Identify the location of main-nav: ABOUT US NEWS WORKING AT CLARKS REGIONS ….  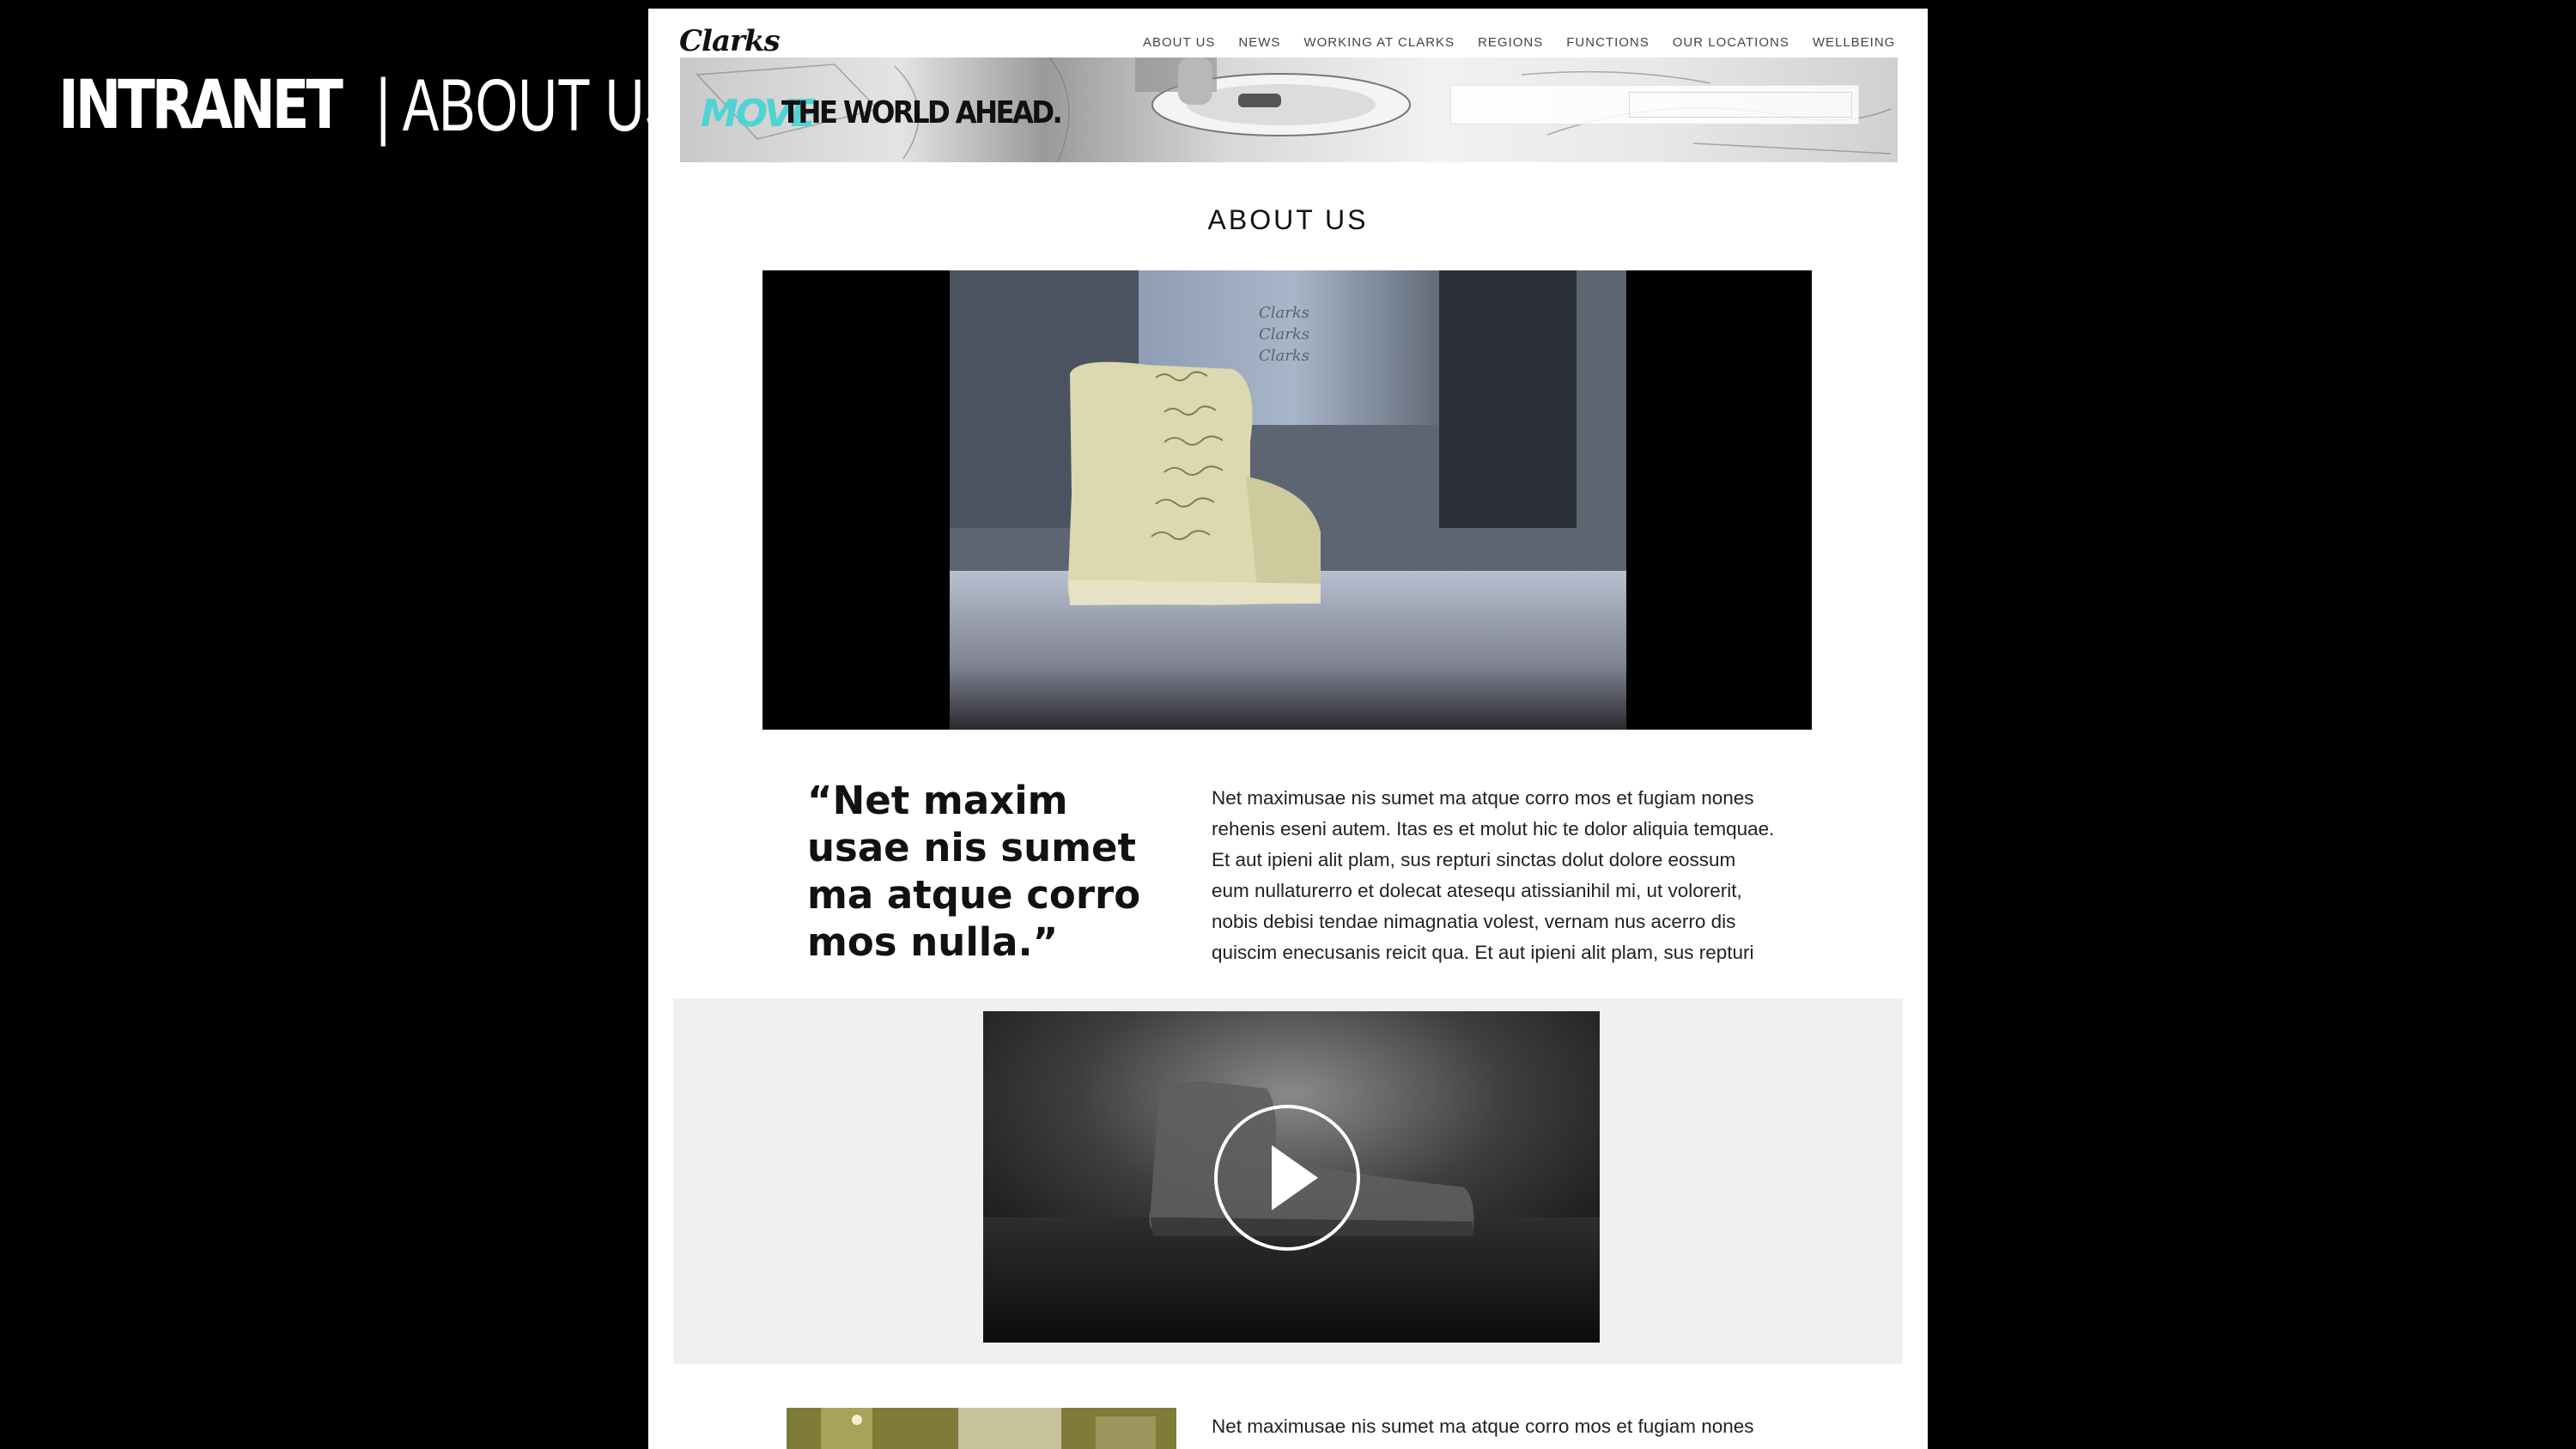
(1530, 42).